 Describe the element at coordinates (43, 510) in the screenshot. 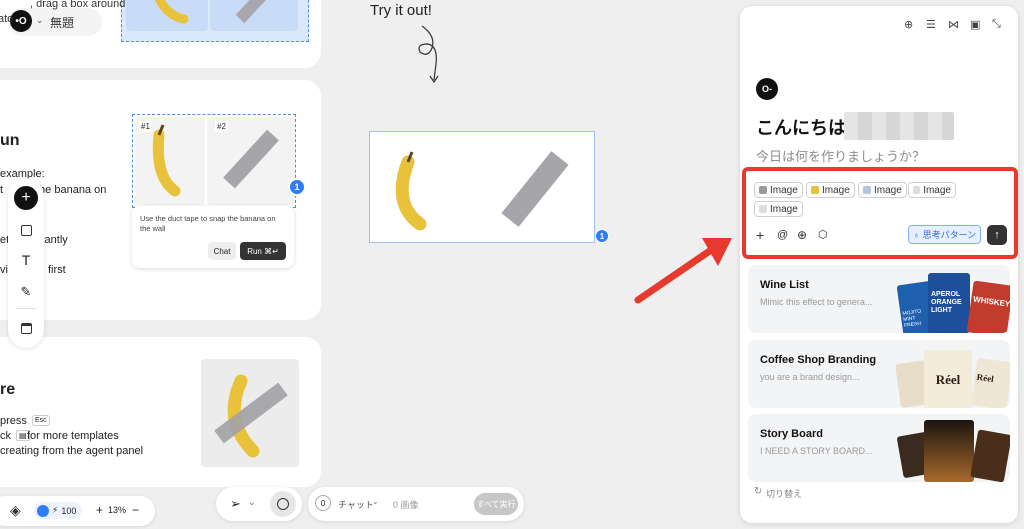

I see `avatar` at that location.